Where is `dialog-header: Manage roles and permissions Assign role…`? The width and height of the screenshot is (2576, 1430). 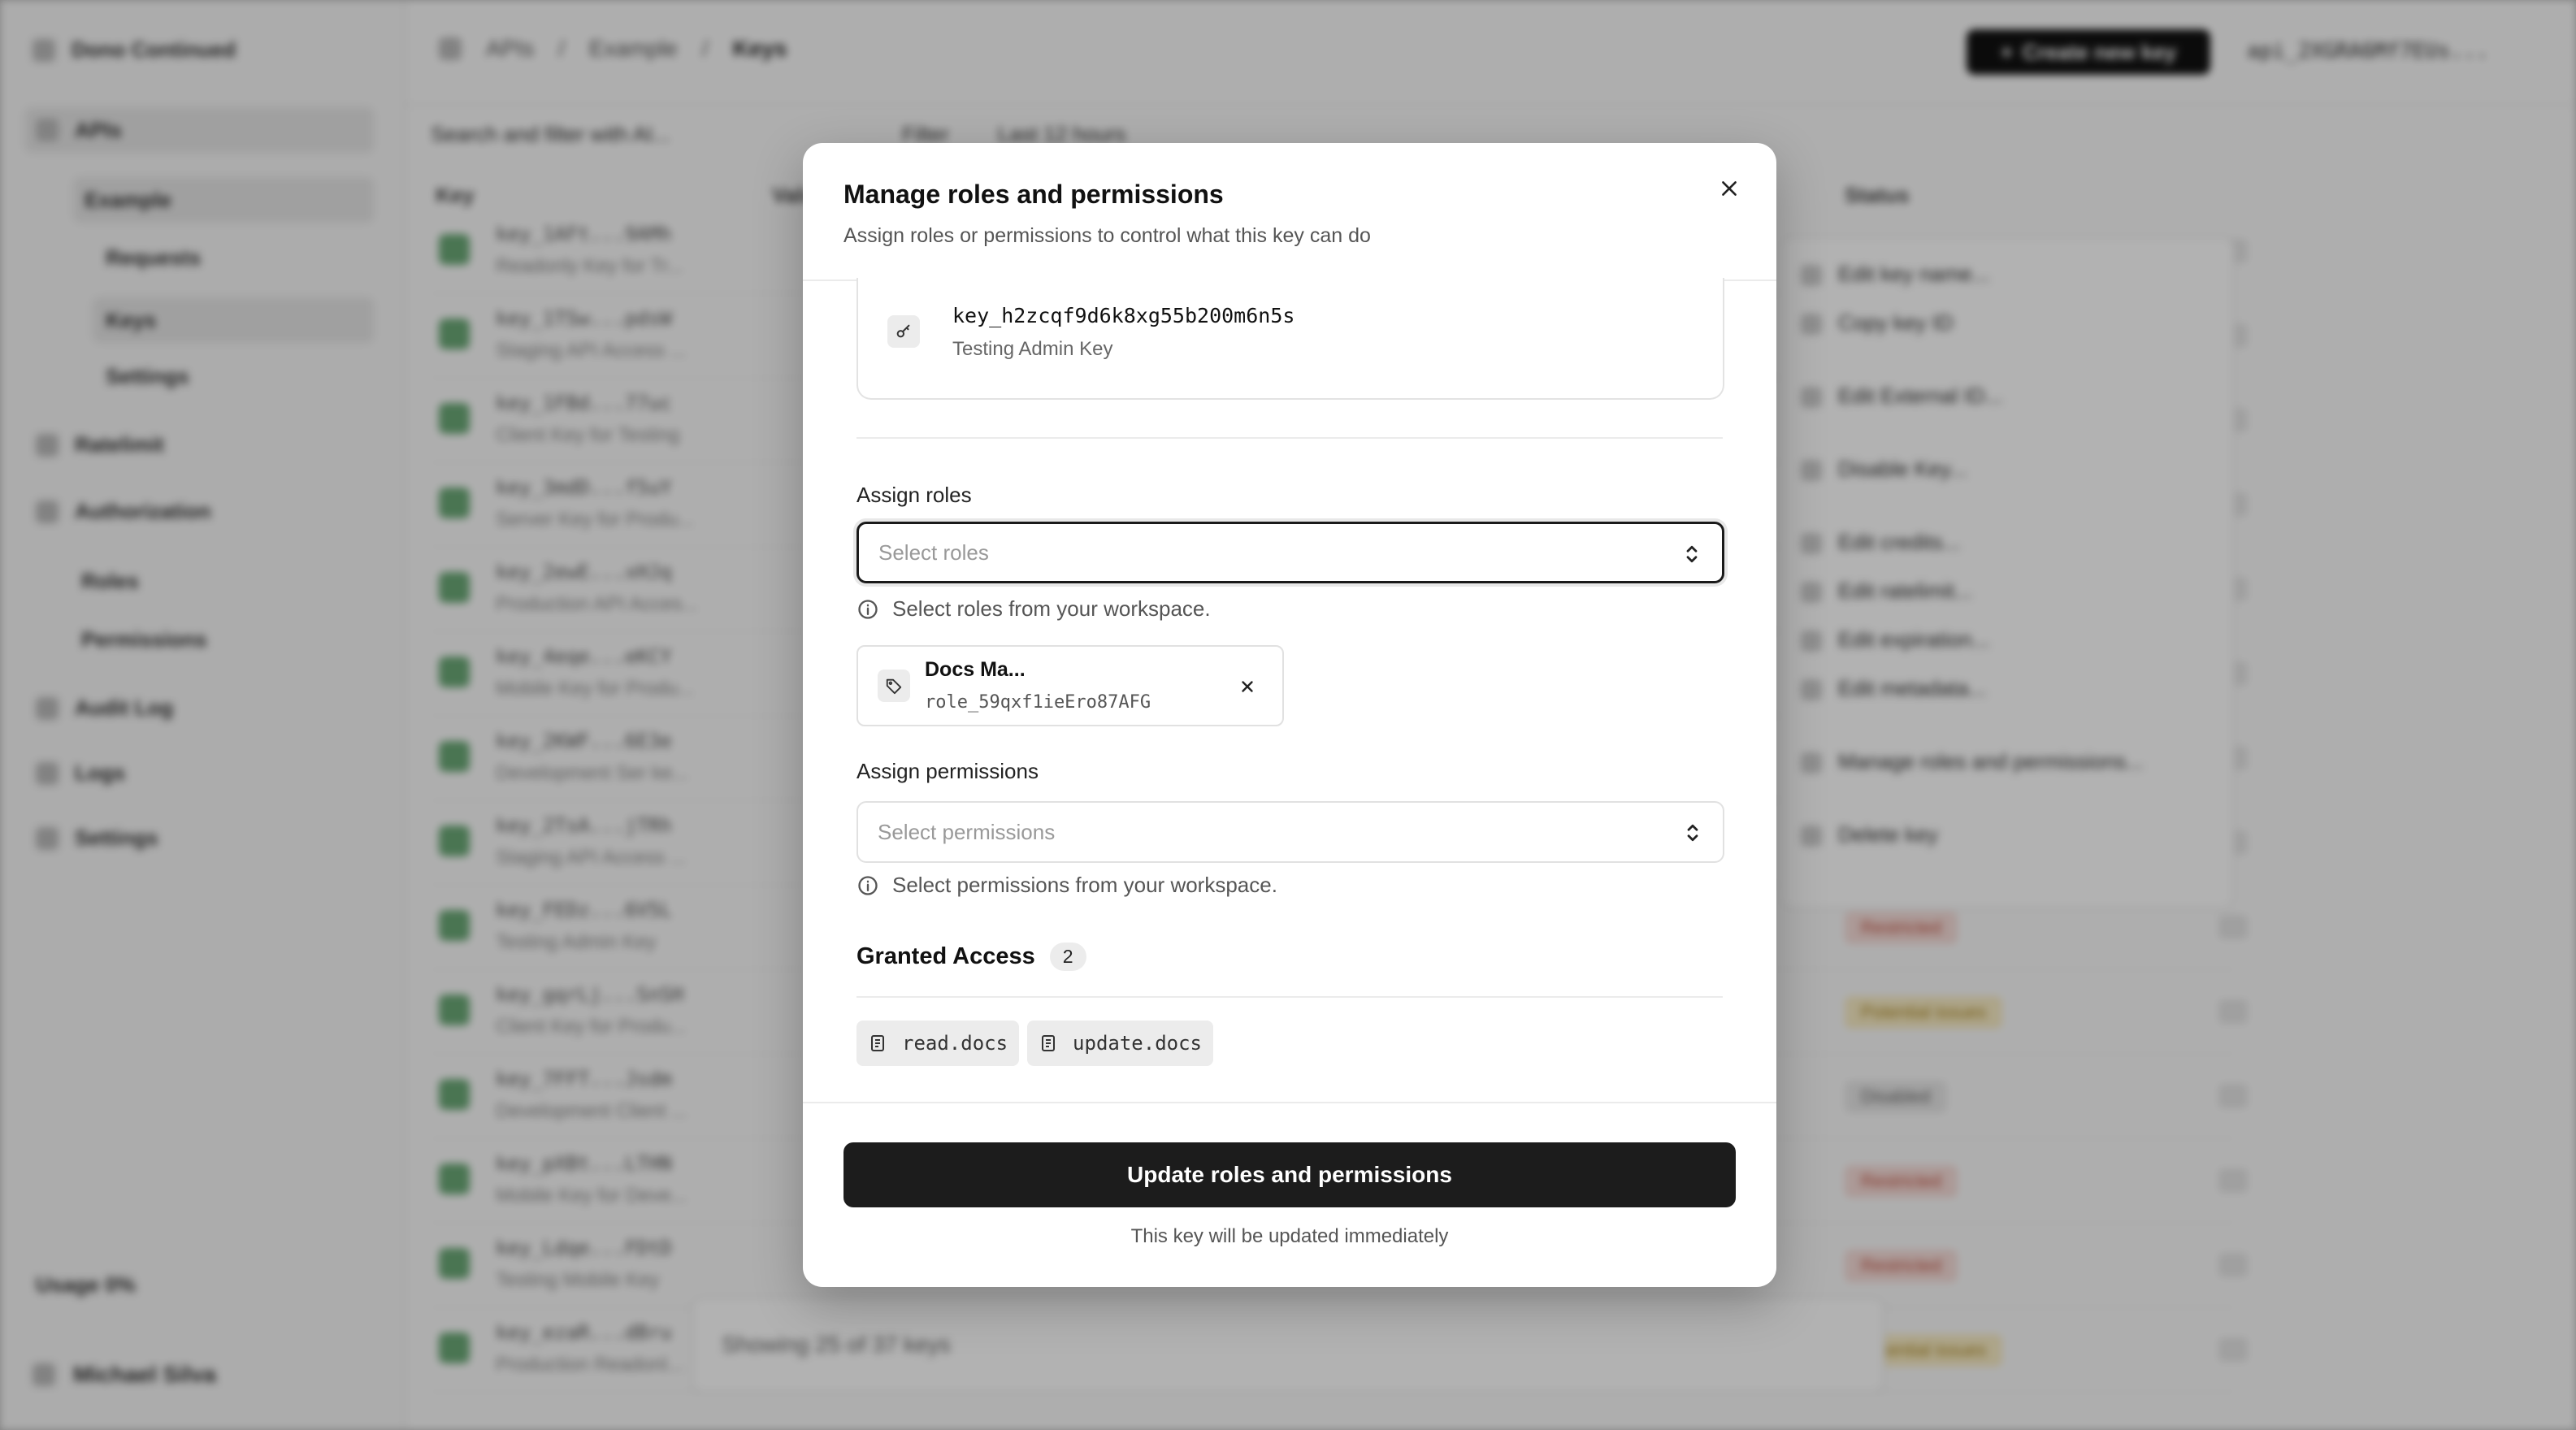
dialog-header: Manage roles and permissions Assign role… is located at coordinates (1289, 212).